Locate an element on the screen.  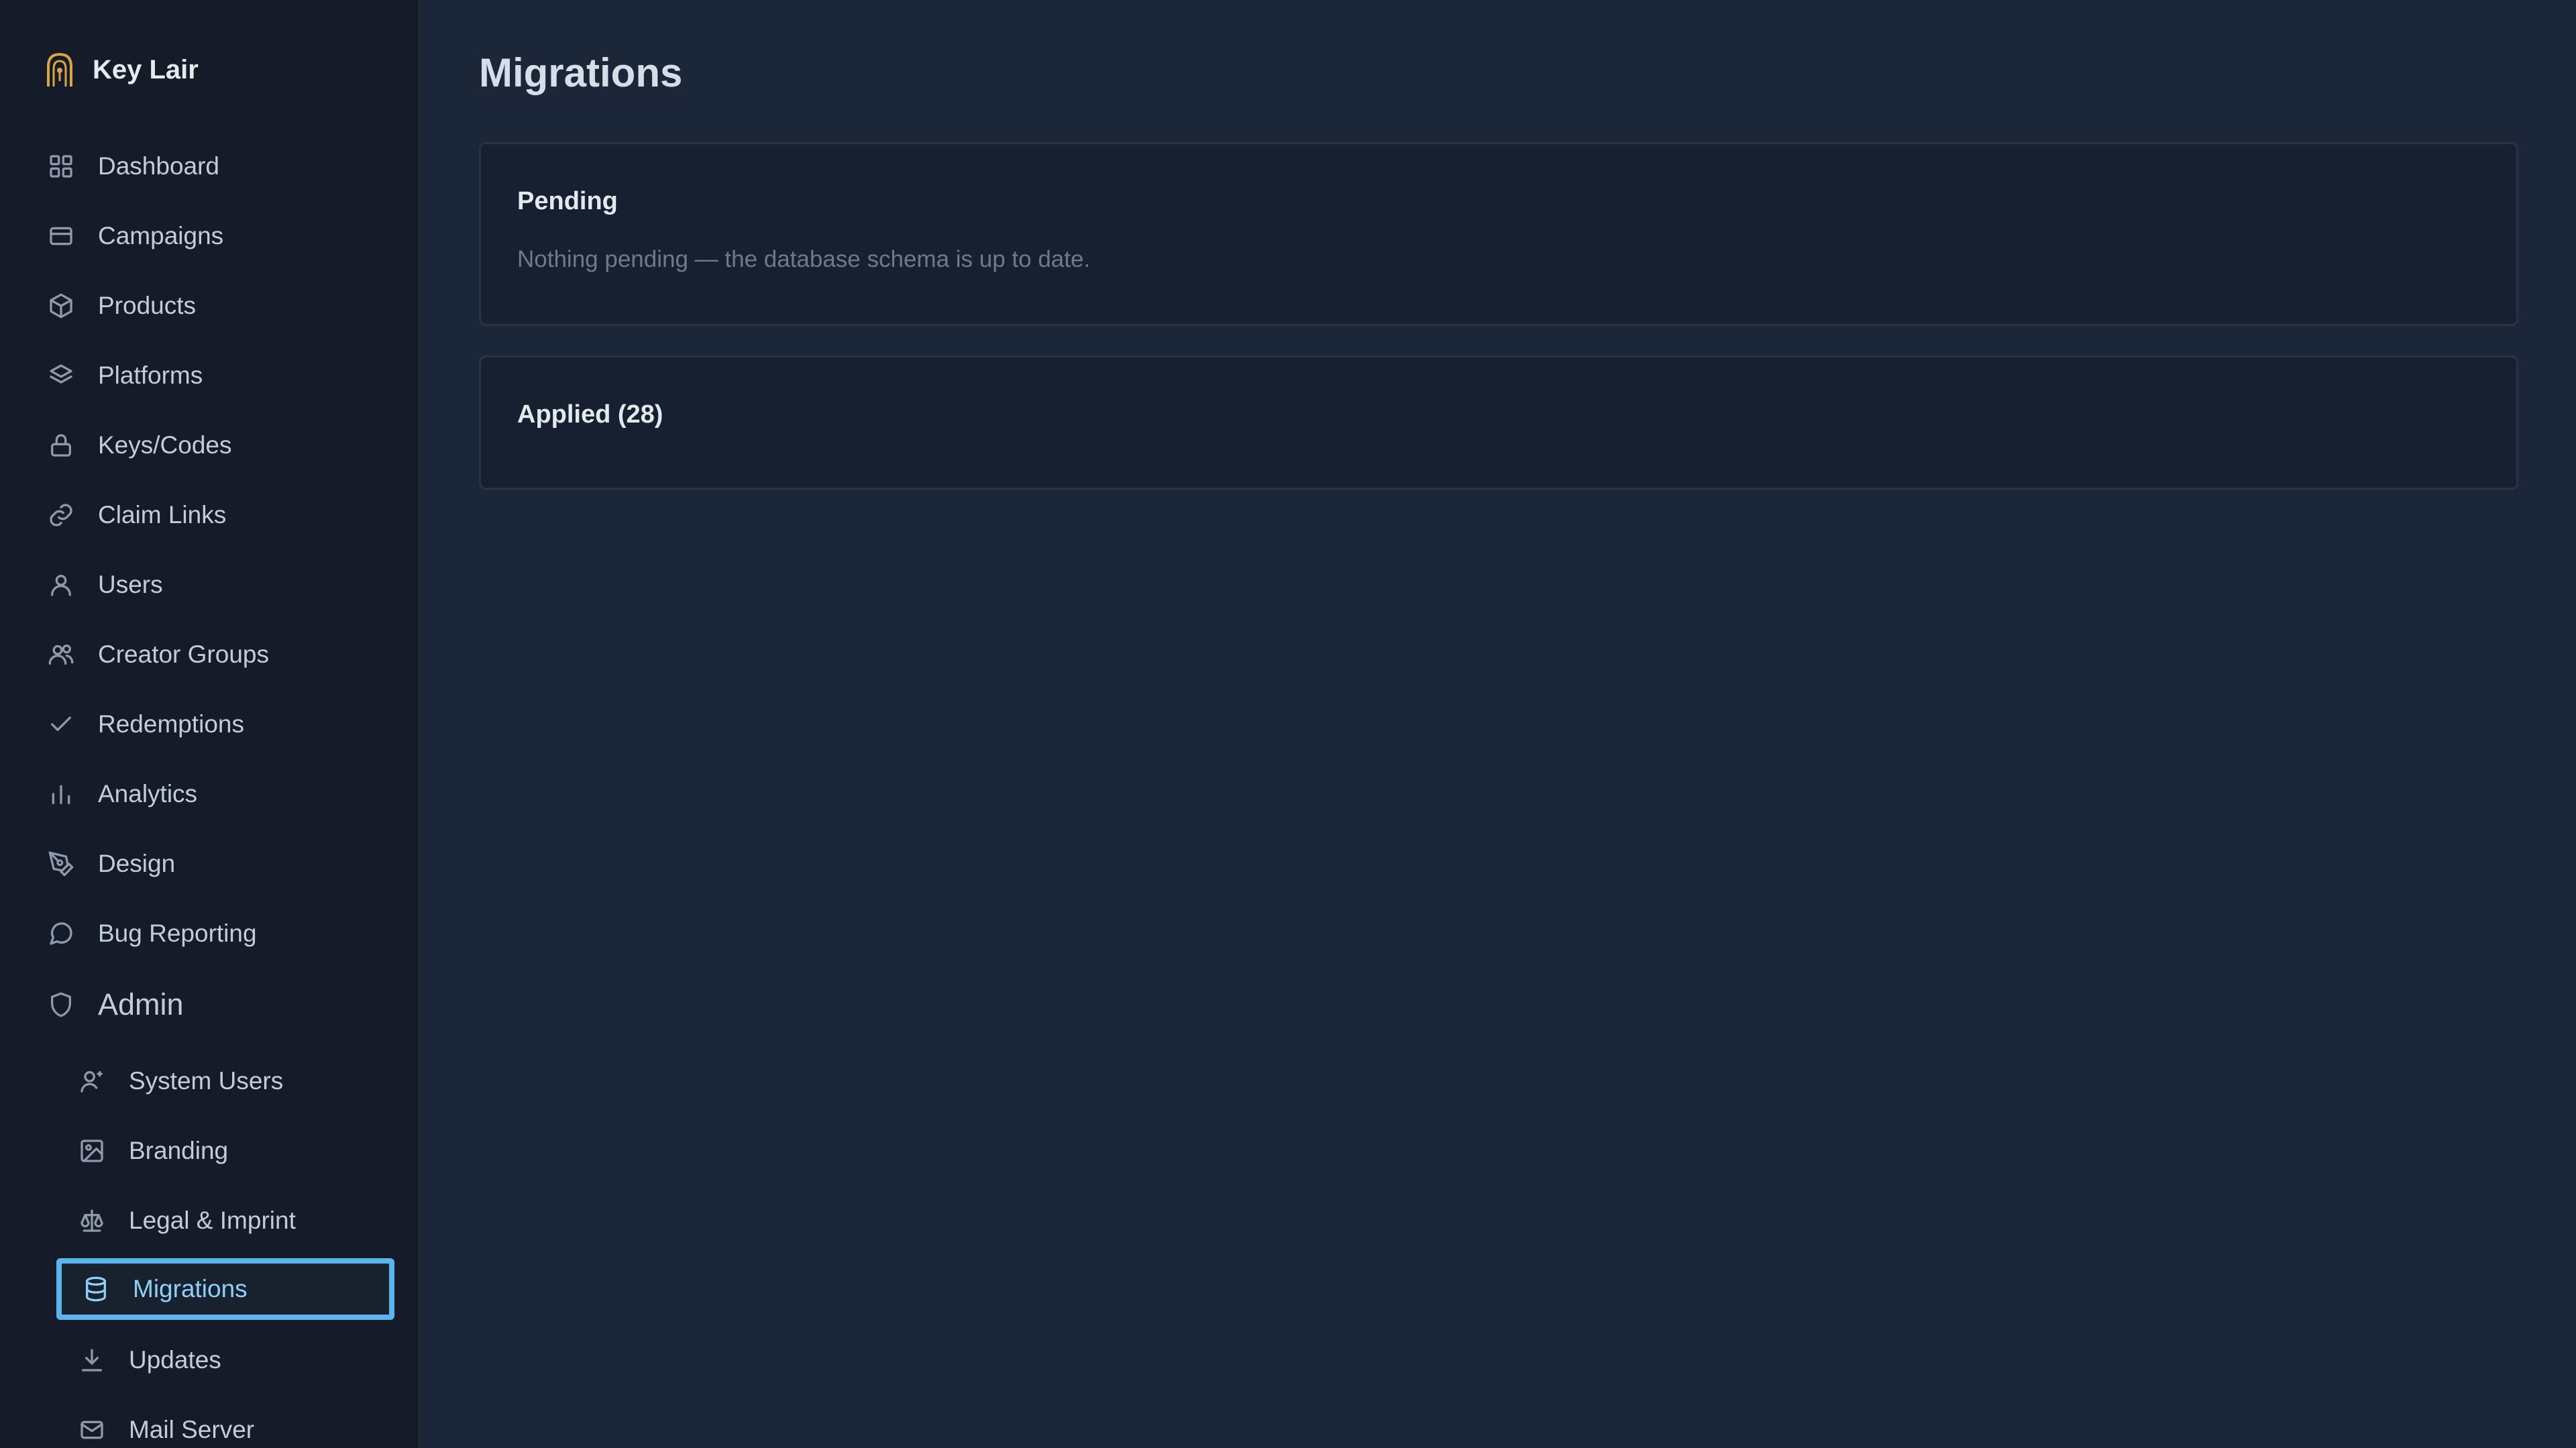
sidebar-item-label: System Users is located at coordinates (206, 1081).